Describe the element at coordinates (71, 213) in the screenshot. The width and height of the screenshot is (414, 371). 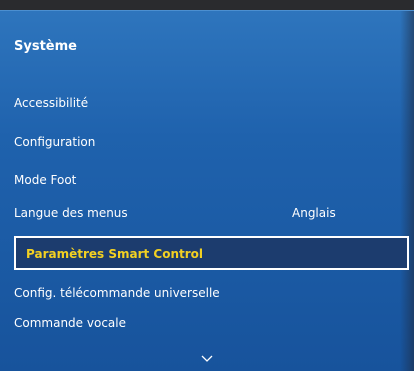
I see `menu-item-langue-des-menus: Langue des menus` at that location.